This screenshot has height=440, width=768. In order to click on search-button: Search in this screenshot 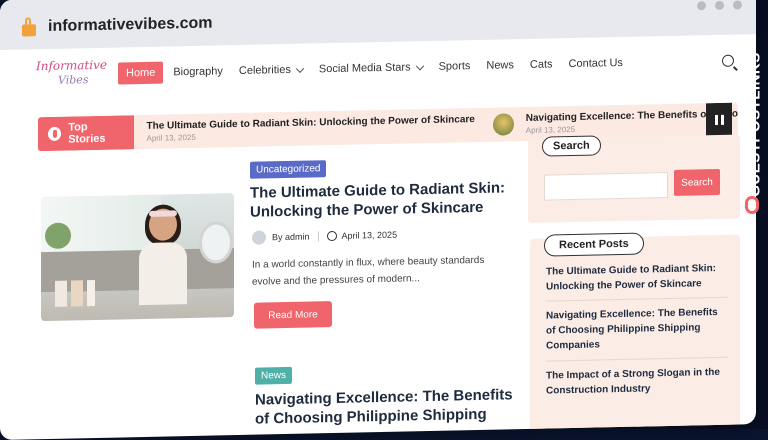, I will do `click(697, 182)`.